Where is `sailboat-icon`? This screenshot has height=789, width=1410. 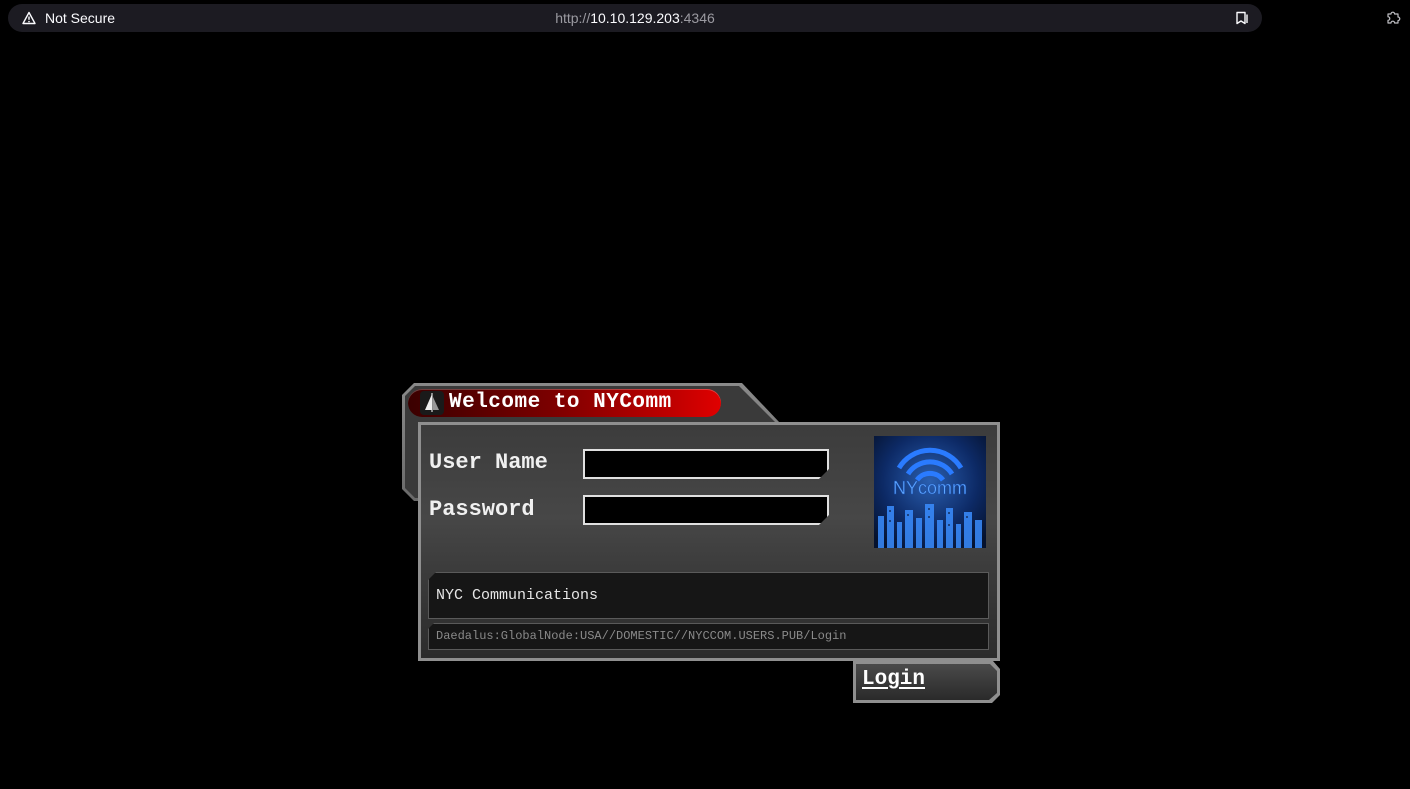
sailboat-icon is located at coordinates (432, 403).